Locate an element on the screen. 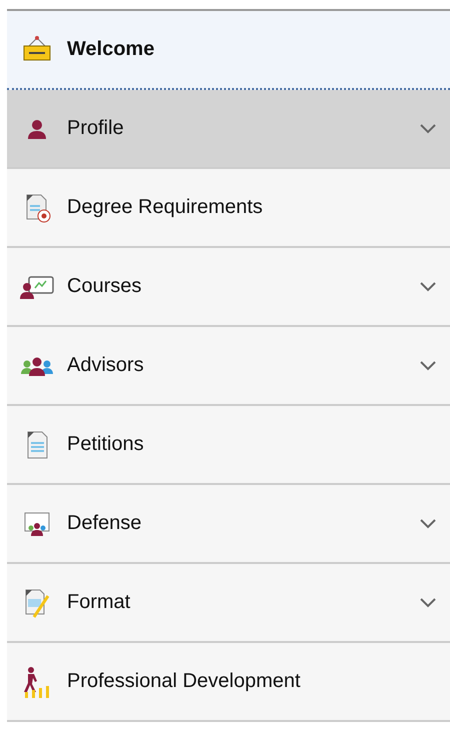 The width and height of the screenshot is (450, 731). menu-item: Defense is located at coordinates (228, 524).